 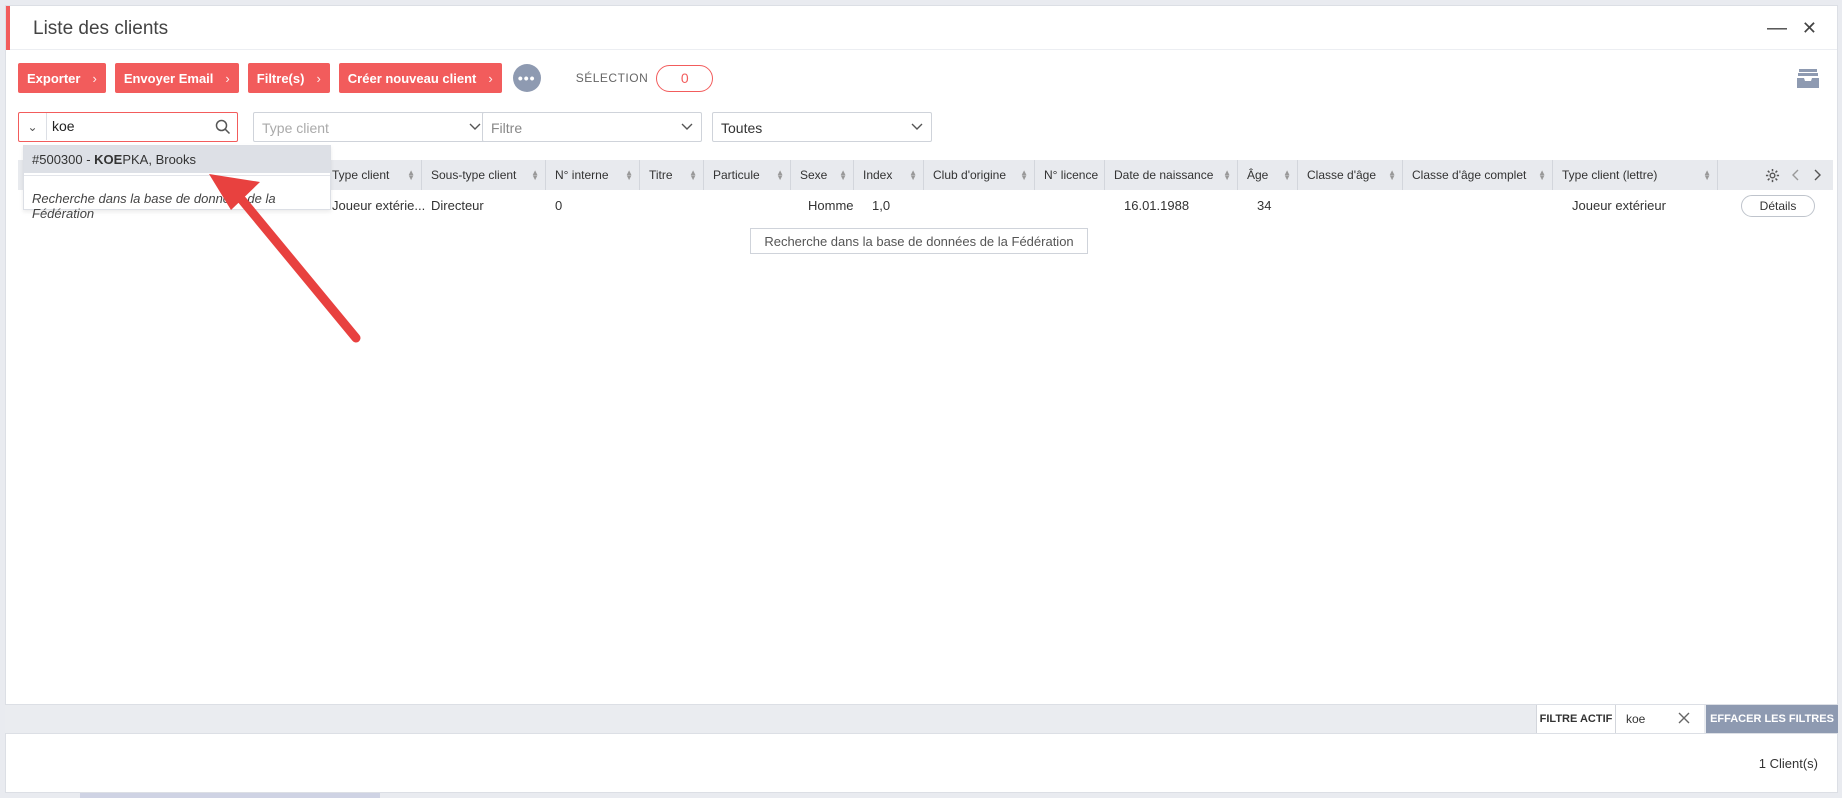 What do you see at coordinates (484, 175) in the screenshot?
I see `col-sous-type: Sous-type client ▲ ▼` at bounding box center [484, 175].